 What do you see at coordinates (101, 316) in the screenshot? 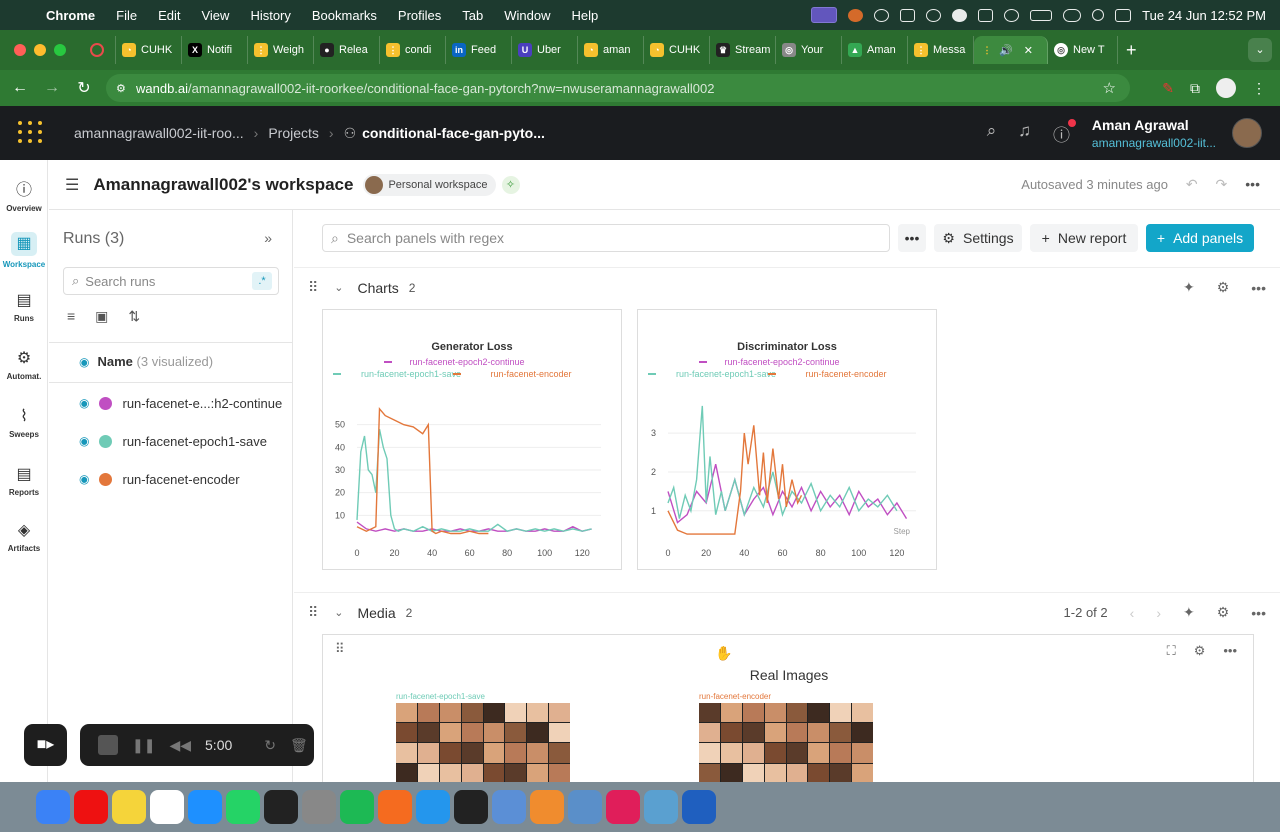
I see `group-icon: ▣` at bounding box center [101, 316].